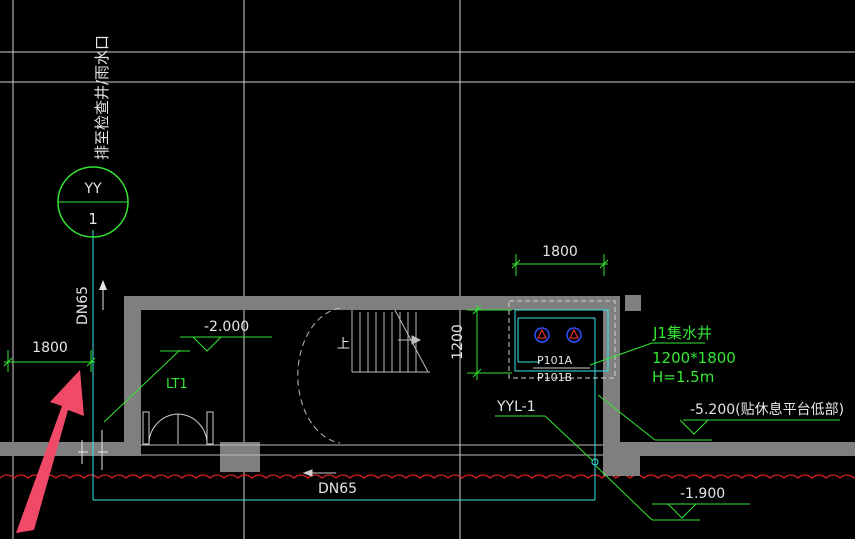  Describe the element at coordinates (132, 376) in the screenshot. I see `wall-left` at that location.